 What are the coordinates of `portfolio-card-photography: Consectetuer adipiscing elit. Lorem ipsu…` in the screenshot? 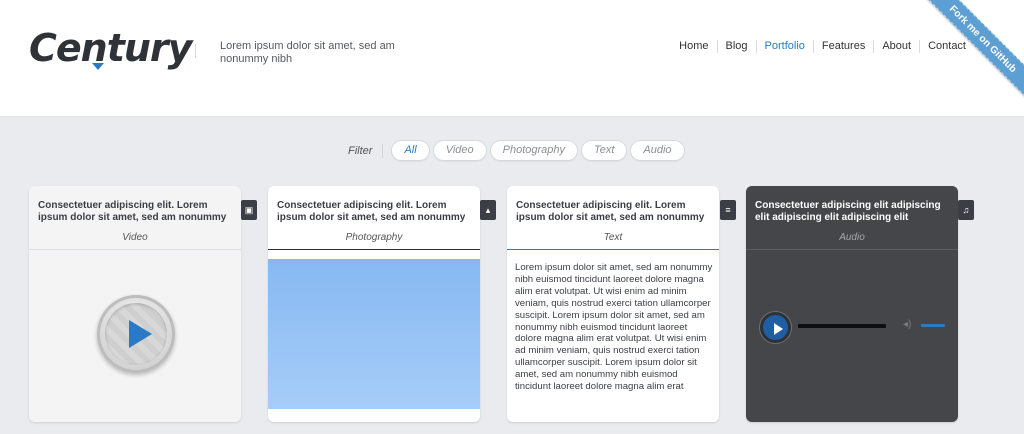 It's located at (374, 304).